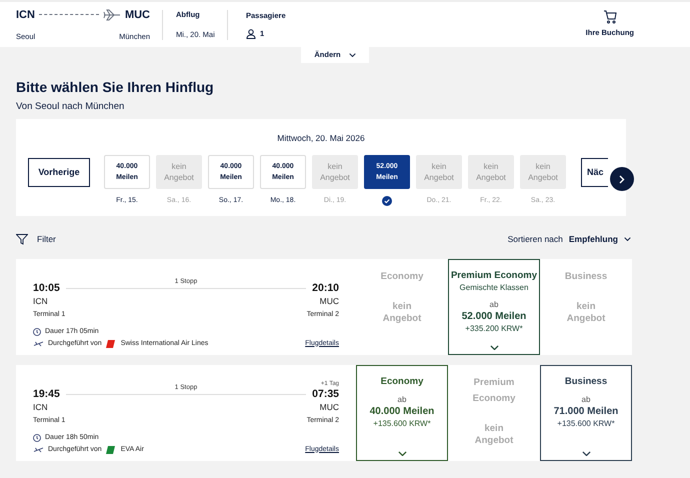 This screenshot has height=478, width=690. I want to click on fare-option: Business ab 71.000 Meilen +135.600 KRW*, so click(586, 413).